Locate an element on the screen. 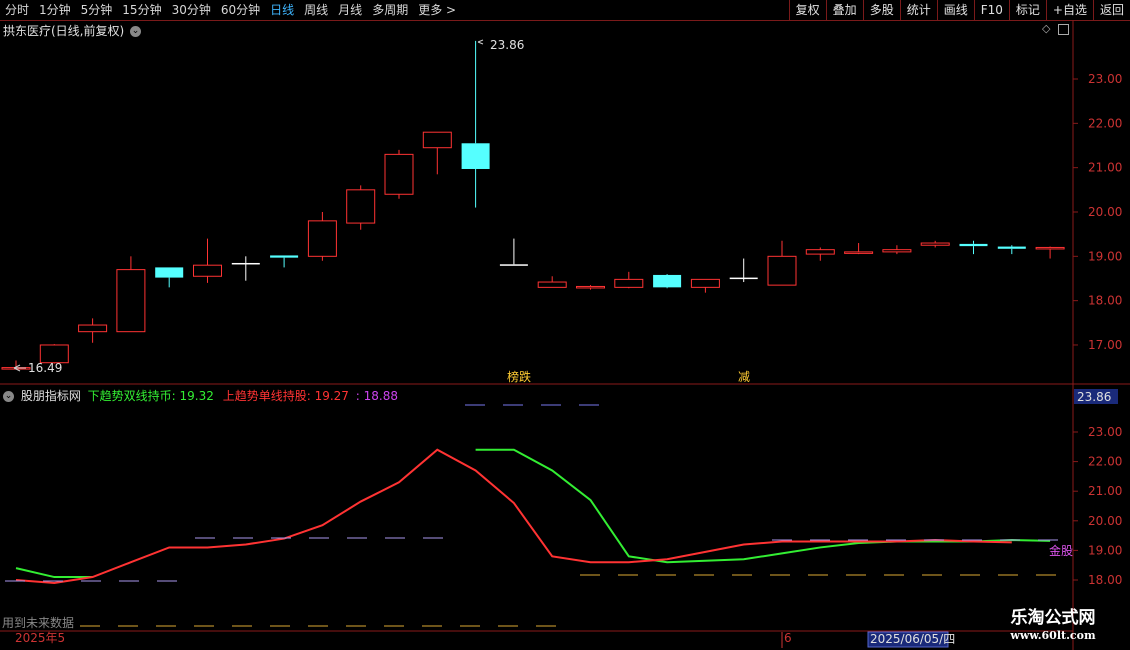  main-y-tick-label: 21.00 is located at coordinates (1105, 168).